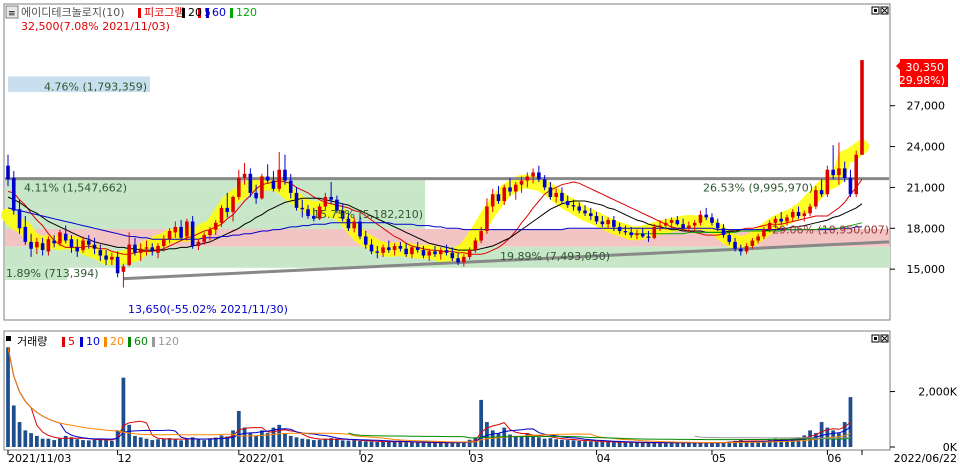 The image size is (960, 465). Describe the element at coordinates (95, 26) in the screenshot. I see `high-price-annotation: 32,500(7.08% 2021/11/03)` at that location.